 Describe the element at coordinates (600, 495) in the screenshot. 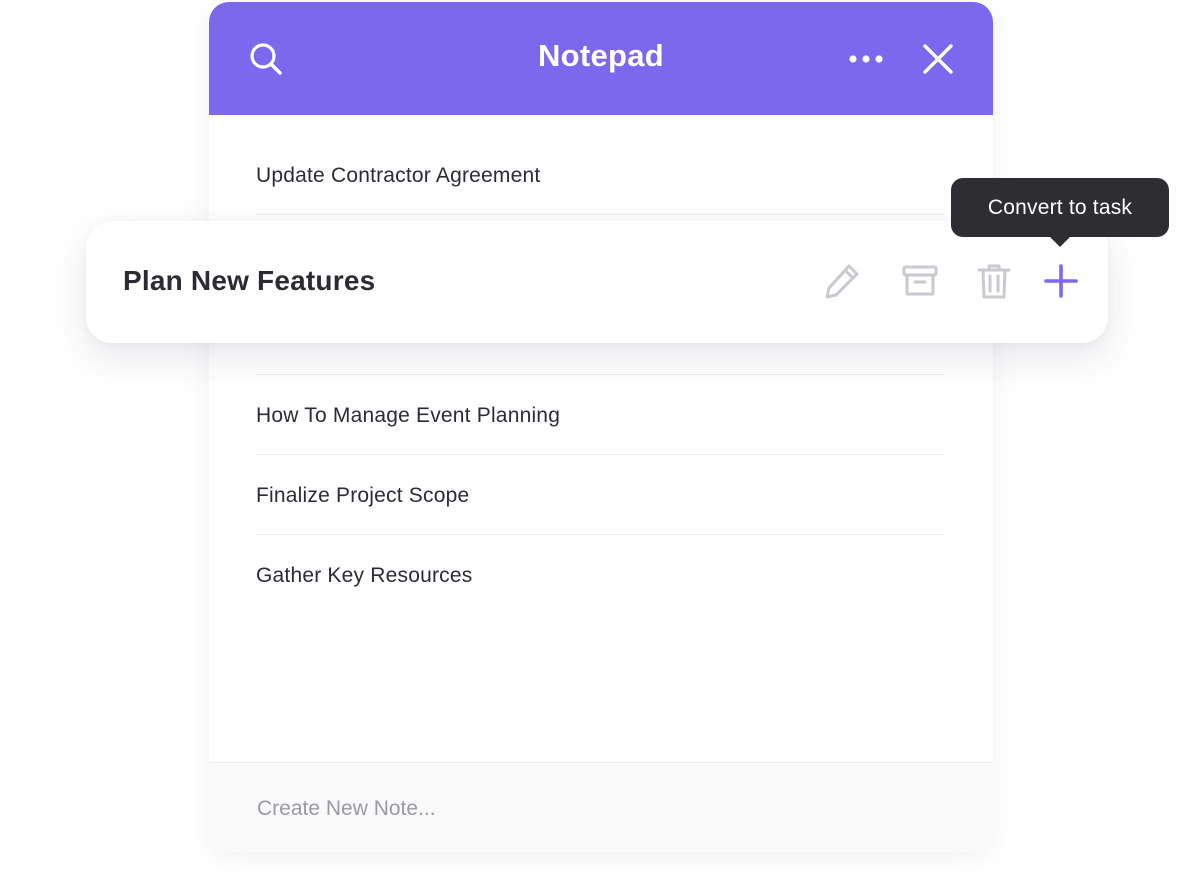

I see `note-item: Finalize Project Scope` at that location.